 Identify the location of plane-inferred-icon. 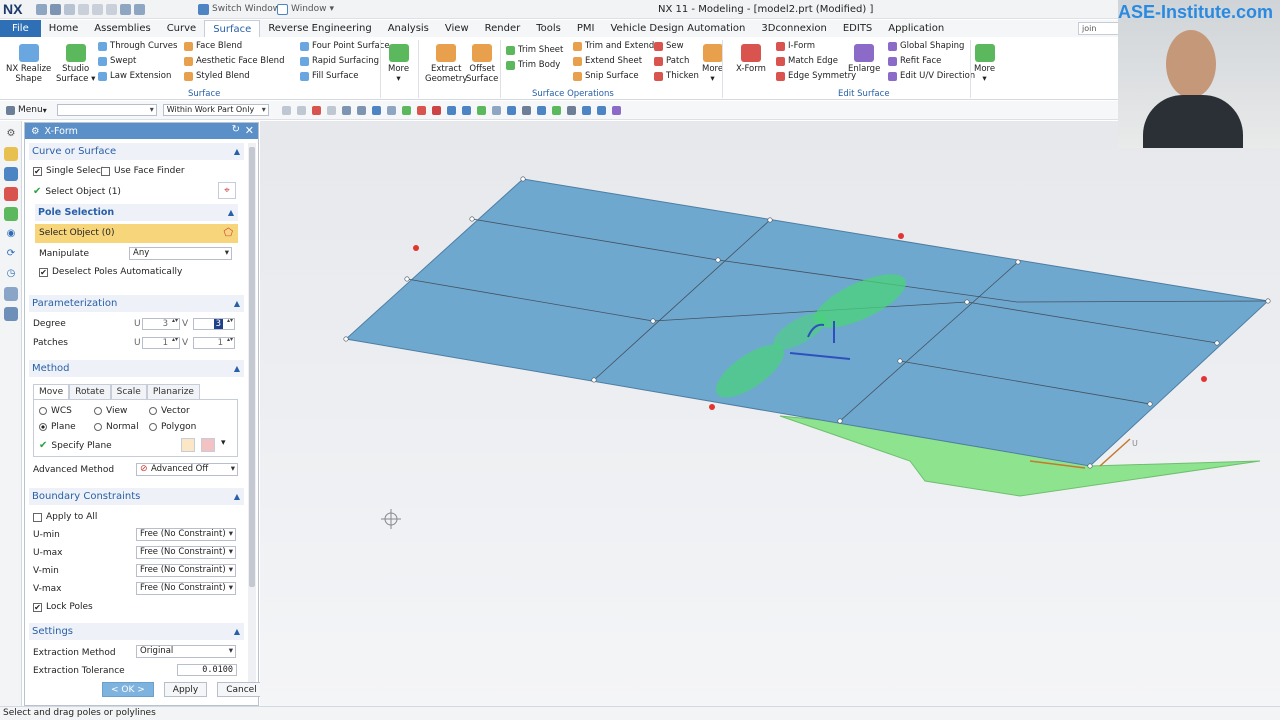
(208, 445).